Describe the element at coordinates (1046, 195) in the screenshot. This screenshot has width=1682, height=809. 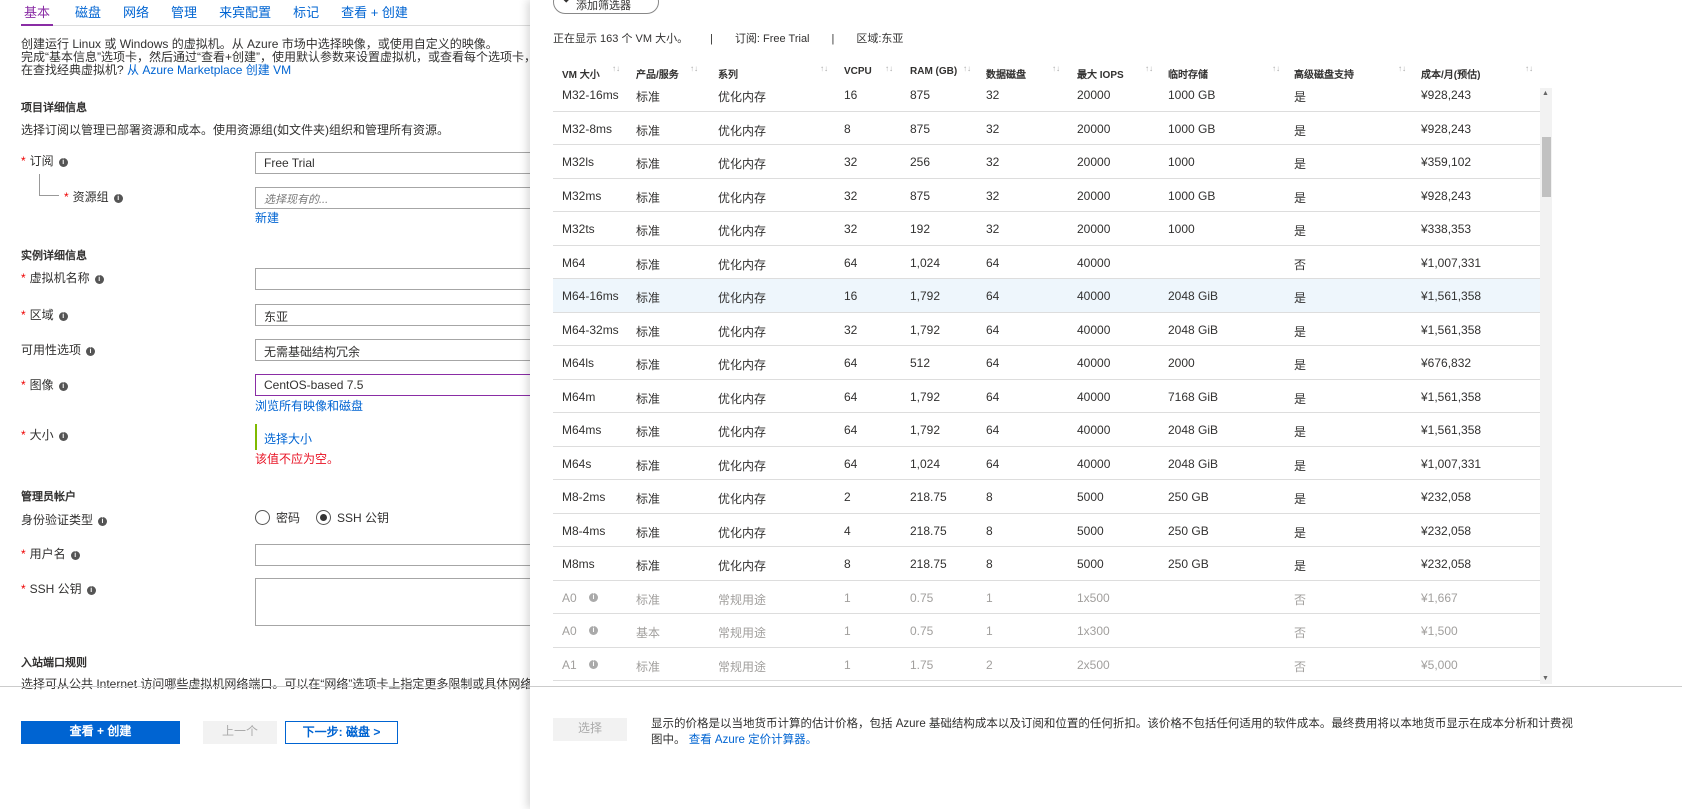
I see `table-row: M32ms 标准 优化内存 32 875 32 20000 1000 GB 是 ¥928,243` at that location.